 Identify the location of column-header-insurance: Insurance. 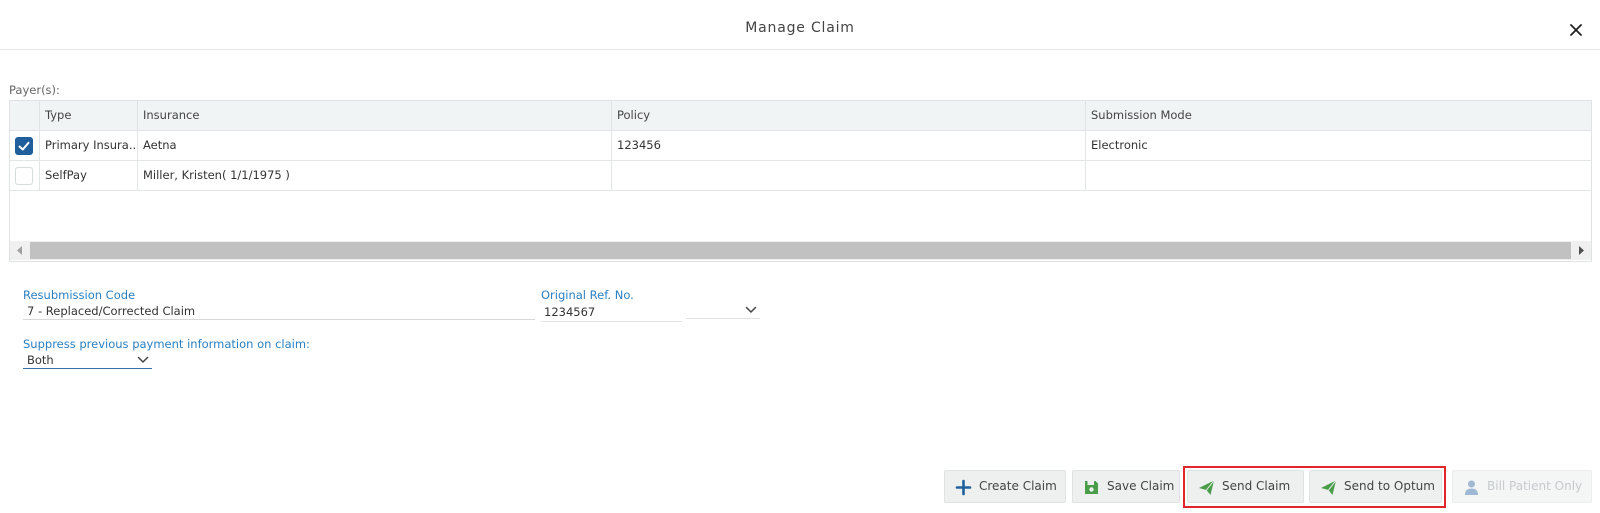
(374, 115).